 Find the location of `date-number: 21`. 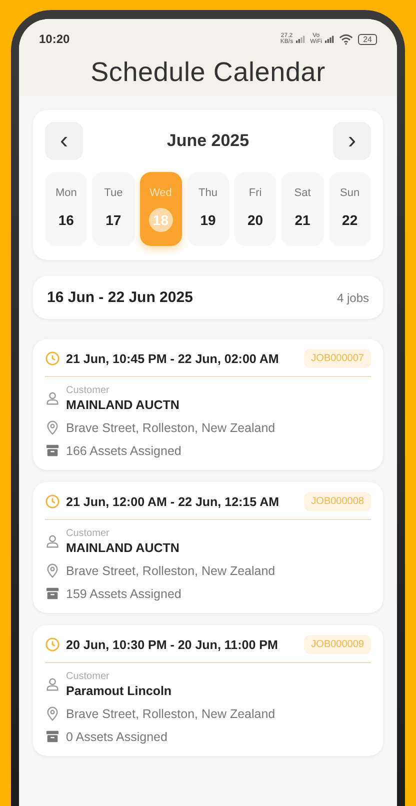

date-number: 21 is located at coordinates (303, 220).